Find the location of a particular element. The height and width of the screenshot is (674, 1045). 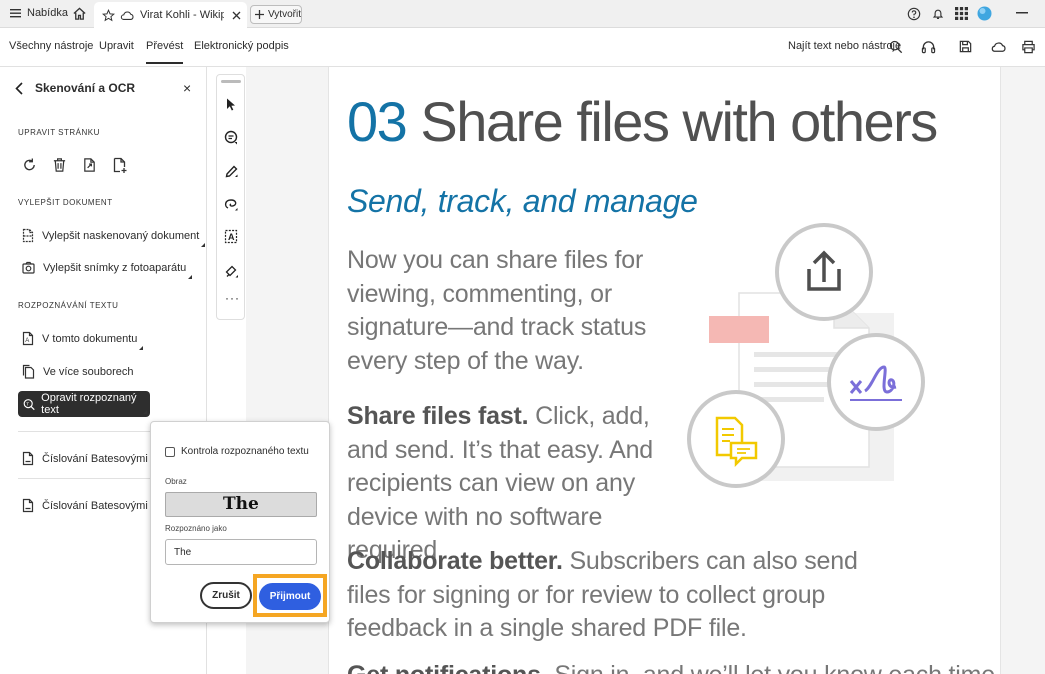

accept-highlight: Přijmout is located at coordinates (290, 595).